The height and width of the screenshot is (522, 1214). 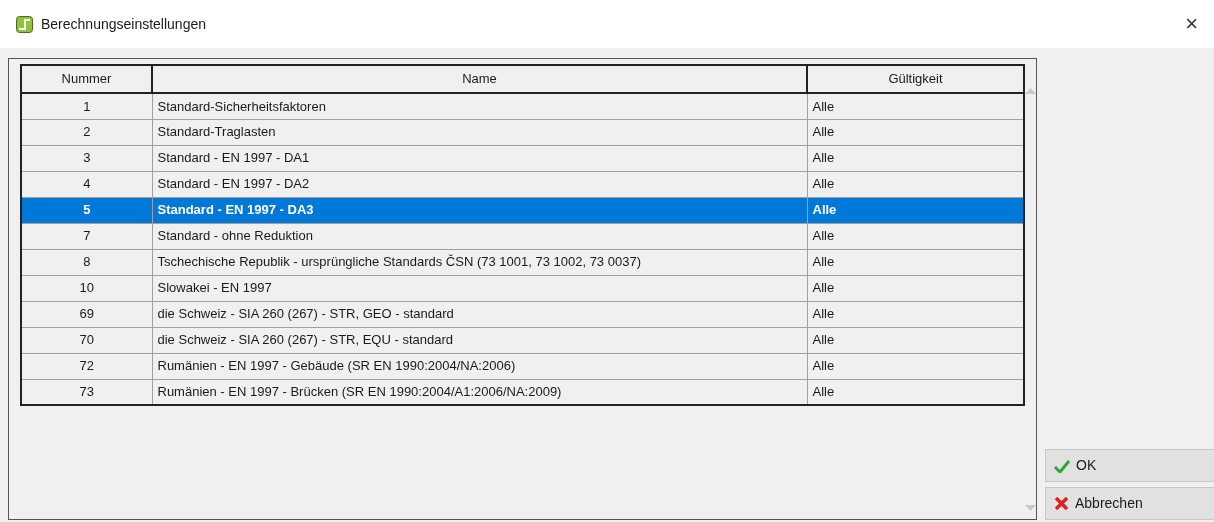 I want to click on table-cell: die Schweiz - SIA 260 (267) - STR, EQU - standard, so click(x=479, y=340).